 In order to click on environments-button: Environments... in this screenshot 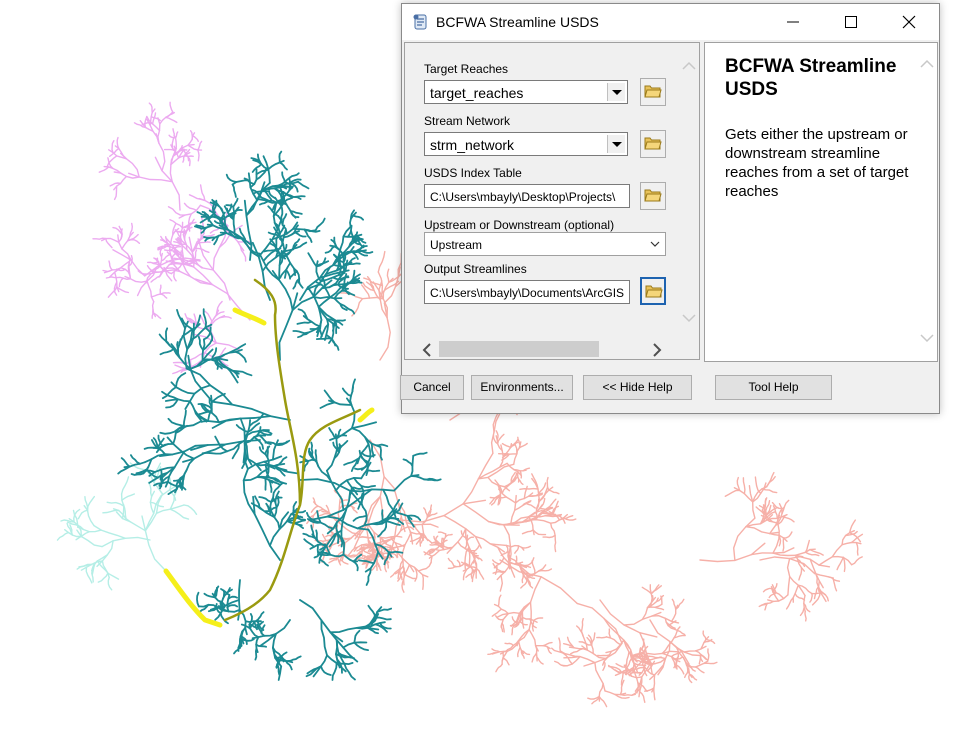, I will do `click(522, 387)`.